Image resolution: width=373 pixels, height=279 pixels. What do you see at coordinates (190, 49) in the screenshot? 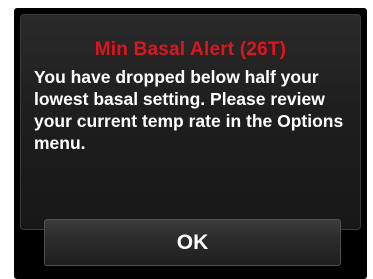
I see `alert-title: Min Basal Alert (26T)` at bounding box center [190, 49].